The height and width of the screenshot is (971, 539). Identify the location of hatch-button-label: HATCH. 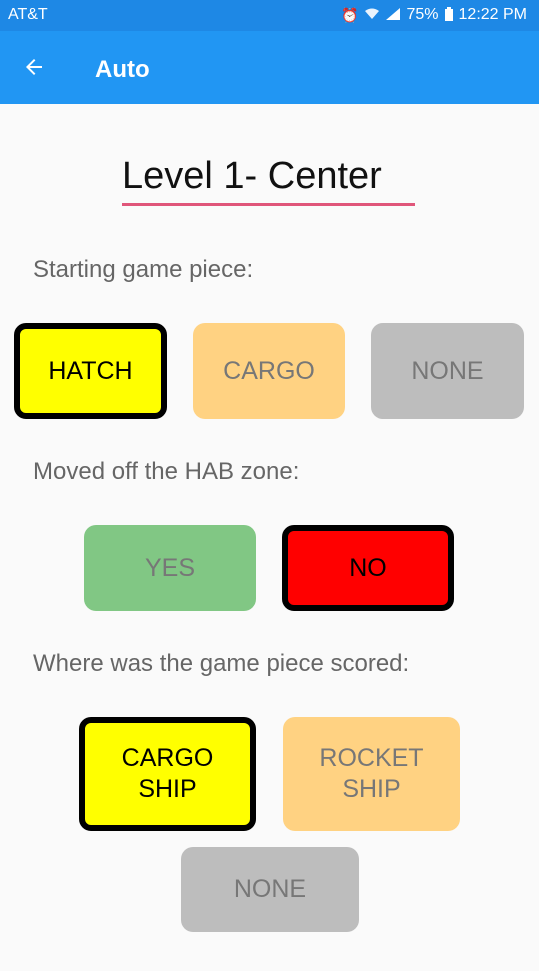
(90, 370).